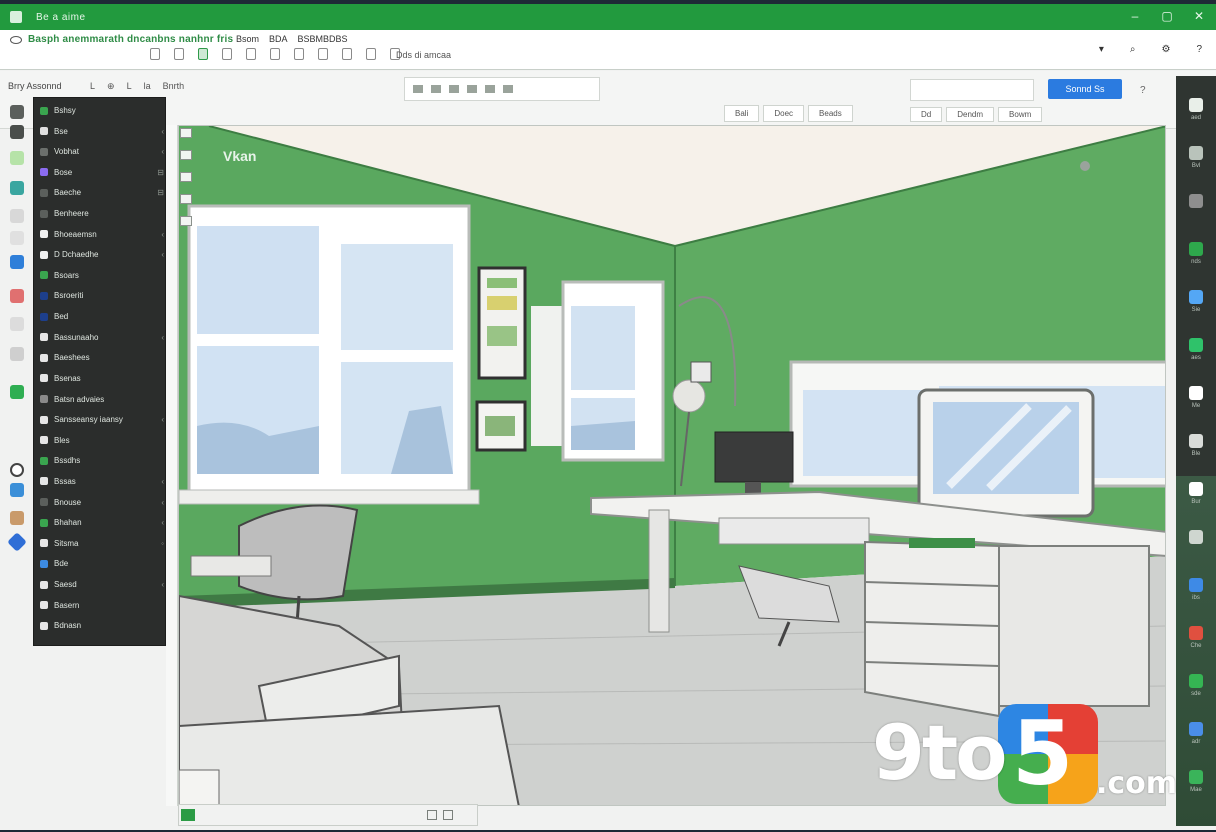  What do you see at coordinates (102, 316) in the screenshot?
I see `layer-row: Bed` at bounding box center [102, 316].